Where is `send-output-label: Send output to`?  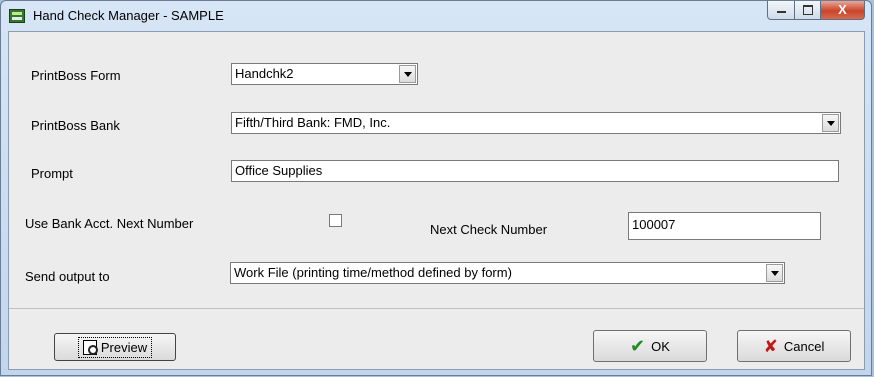
send-output-label: Send output to is located at coordinates (67, 276).